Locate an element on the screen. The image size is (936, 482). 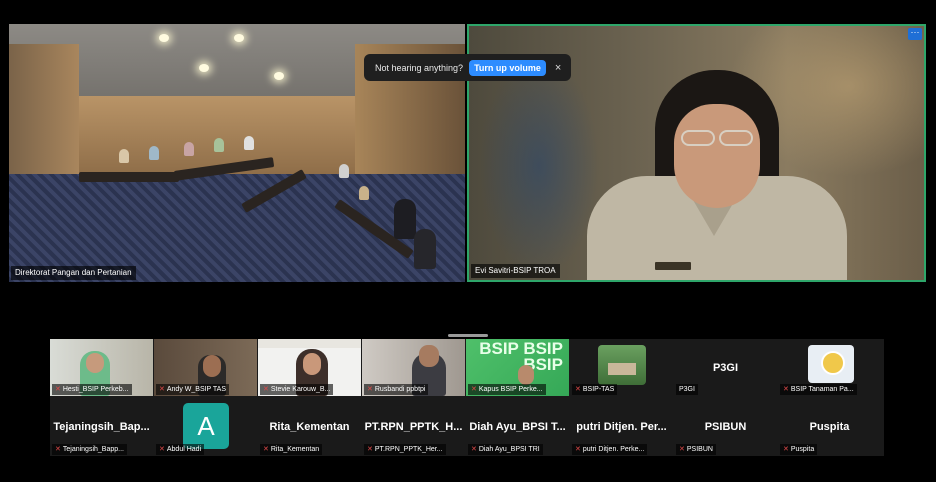
audio-toast: Not hearing anything? Turn up volume × is located at coordinates (467, 67).